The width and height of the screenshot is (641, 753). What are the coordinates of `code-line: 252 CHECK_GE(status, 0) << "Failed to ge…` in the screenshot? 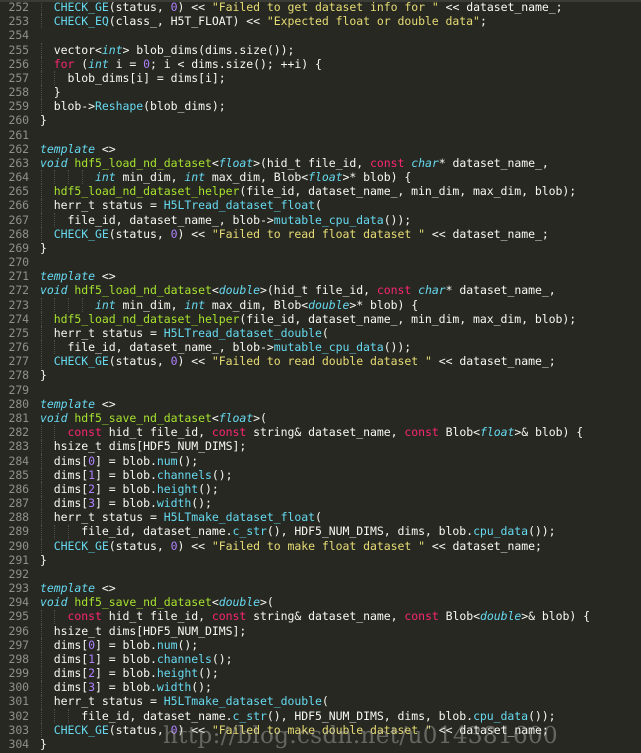 It's located at (320, 7).